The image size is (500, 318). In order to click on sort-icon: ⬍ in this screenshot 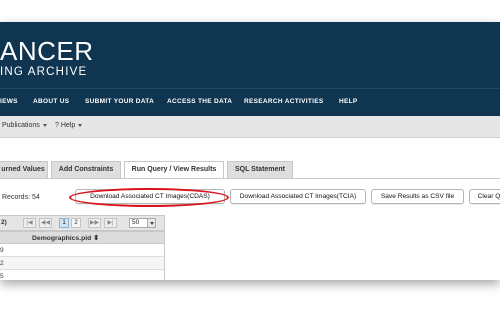, I will do `click(96, 238)`.